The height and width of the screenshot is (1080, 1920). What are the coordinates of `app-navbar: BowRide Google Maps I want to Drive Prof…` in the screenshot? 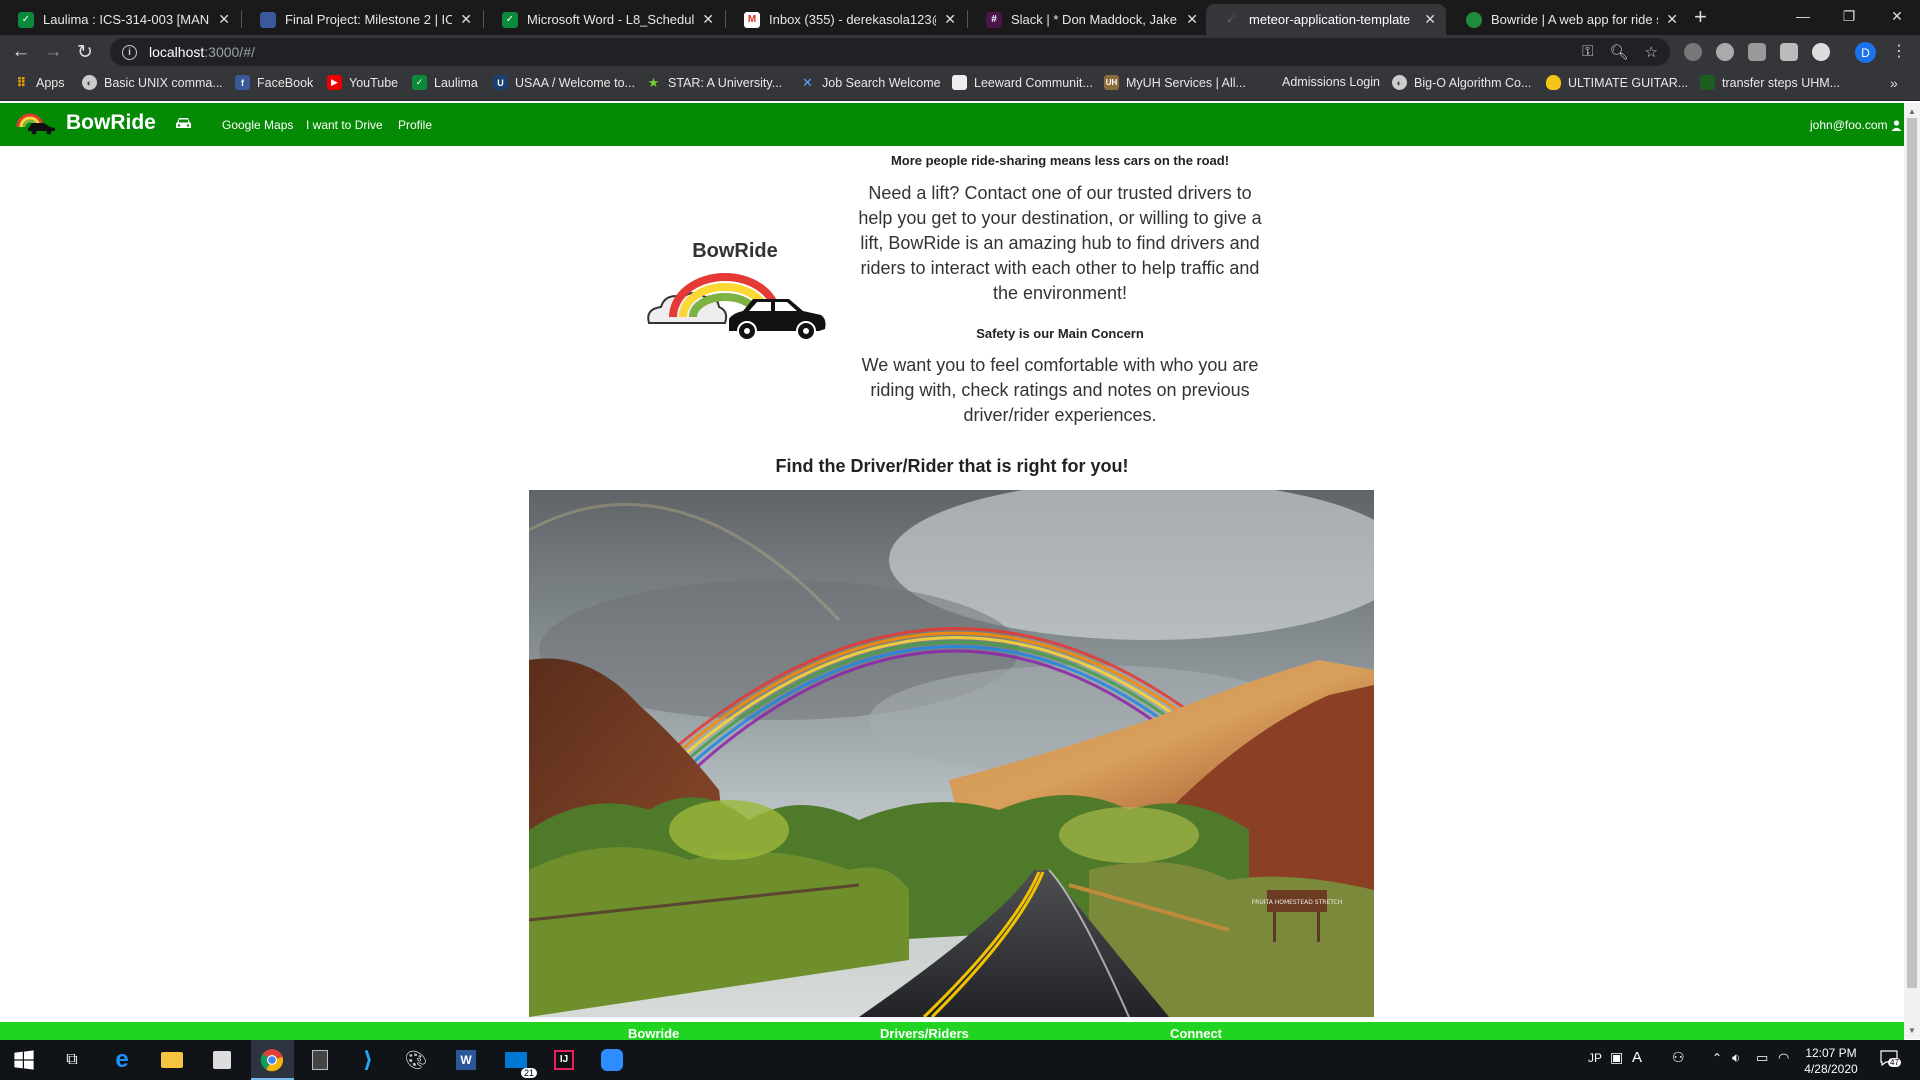 It's located at (952, 124).